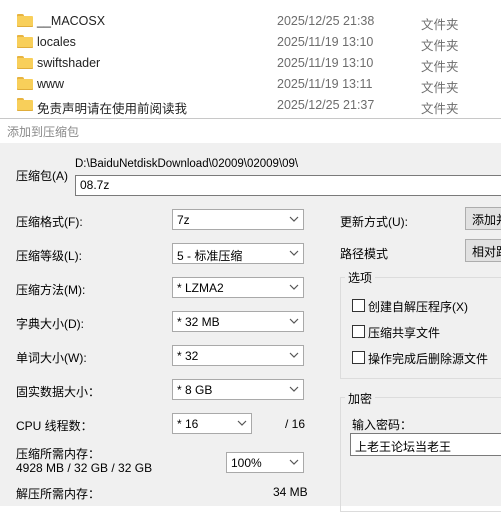 The width and height of the screenshot is (501, 512). What do you see at coordinates (265, 462) in the screenshot?
I see `mem-percent-select: 100%` at bounding box center [265, 462].